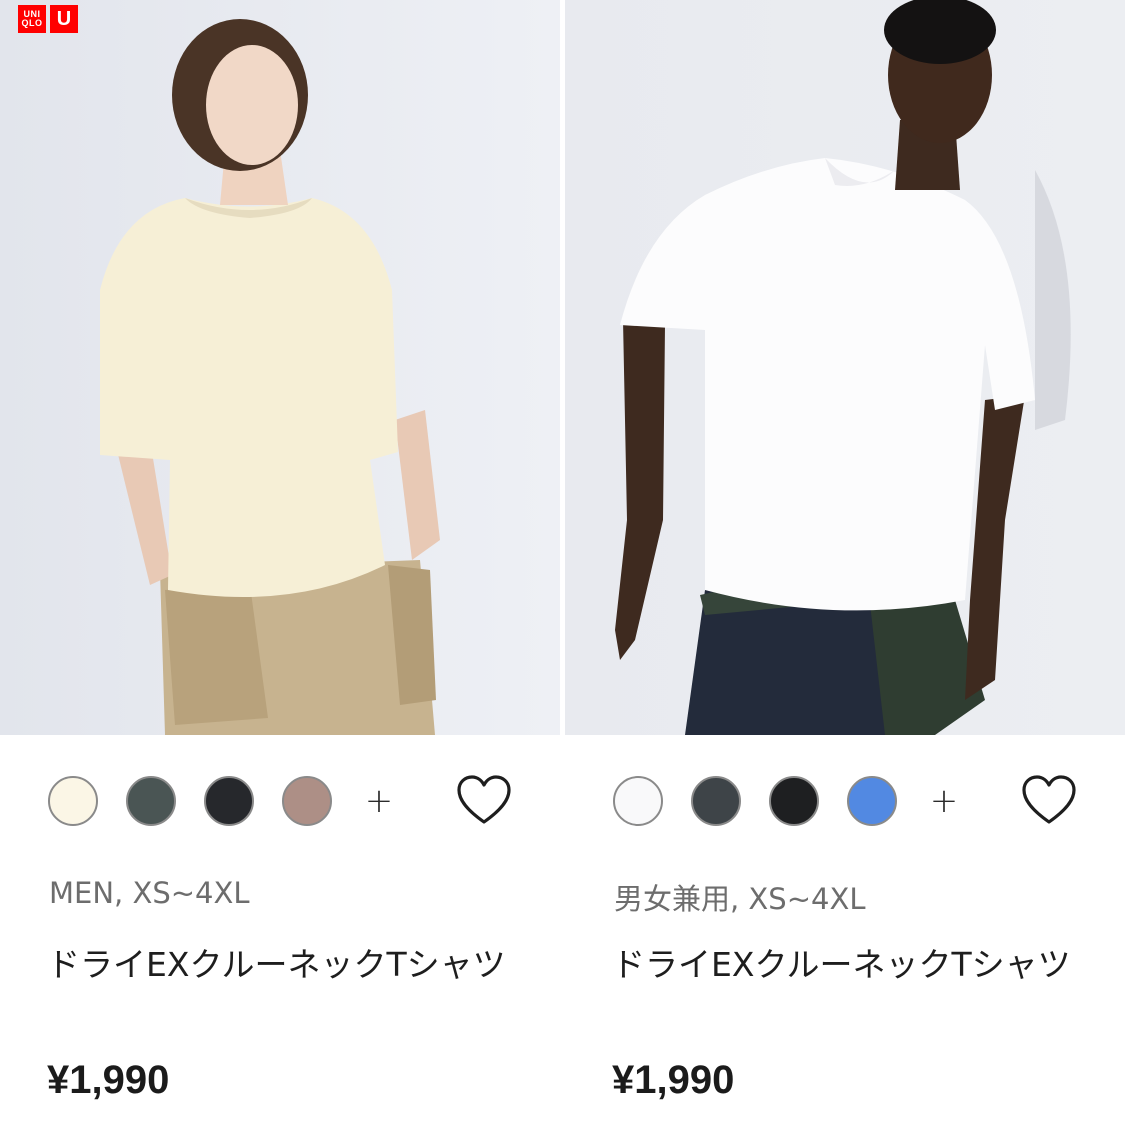 The width and height of the screenshot is (1125, 1125). Describe the element at coordinates (48, 19) in the screenshot. I see `uniqlo-logo: UNI QLO U` at that location.